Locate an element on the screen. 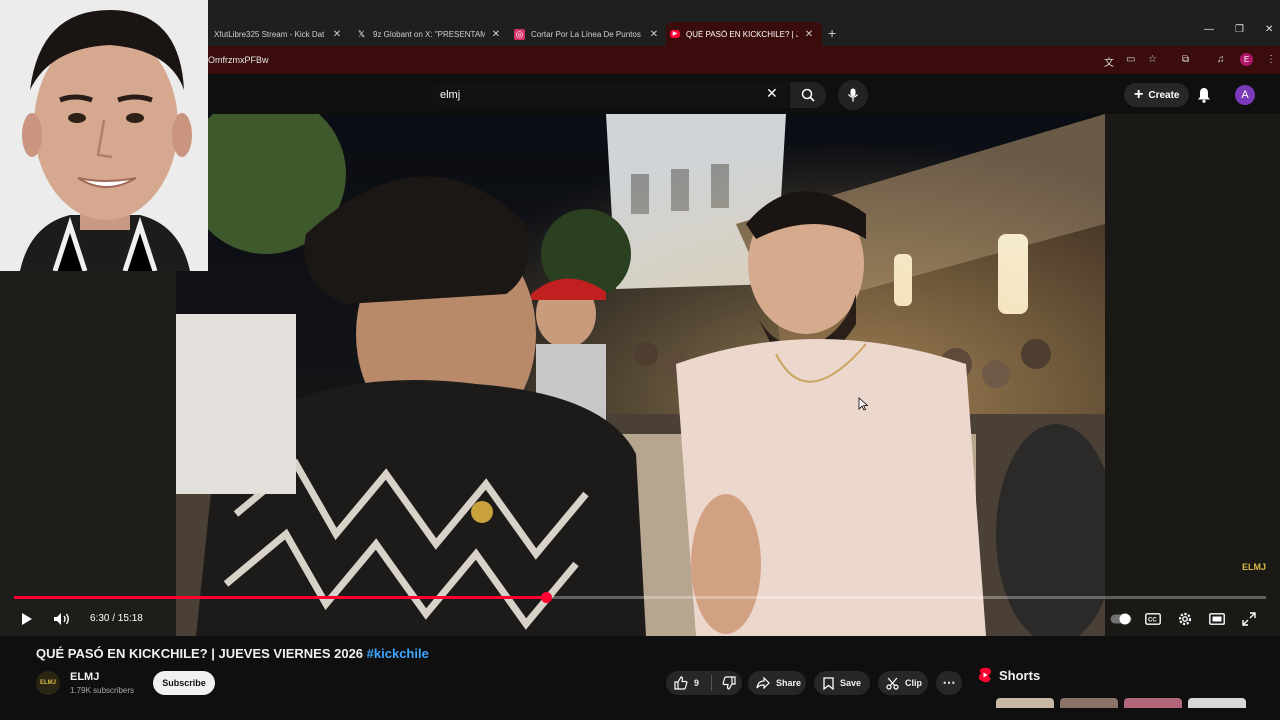 The width and height of the screenshot is (1280, 720). bookmark-icon is located at coordinates (828, 683).